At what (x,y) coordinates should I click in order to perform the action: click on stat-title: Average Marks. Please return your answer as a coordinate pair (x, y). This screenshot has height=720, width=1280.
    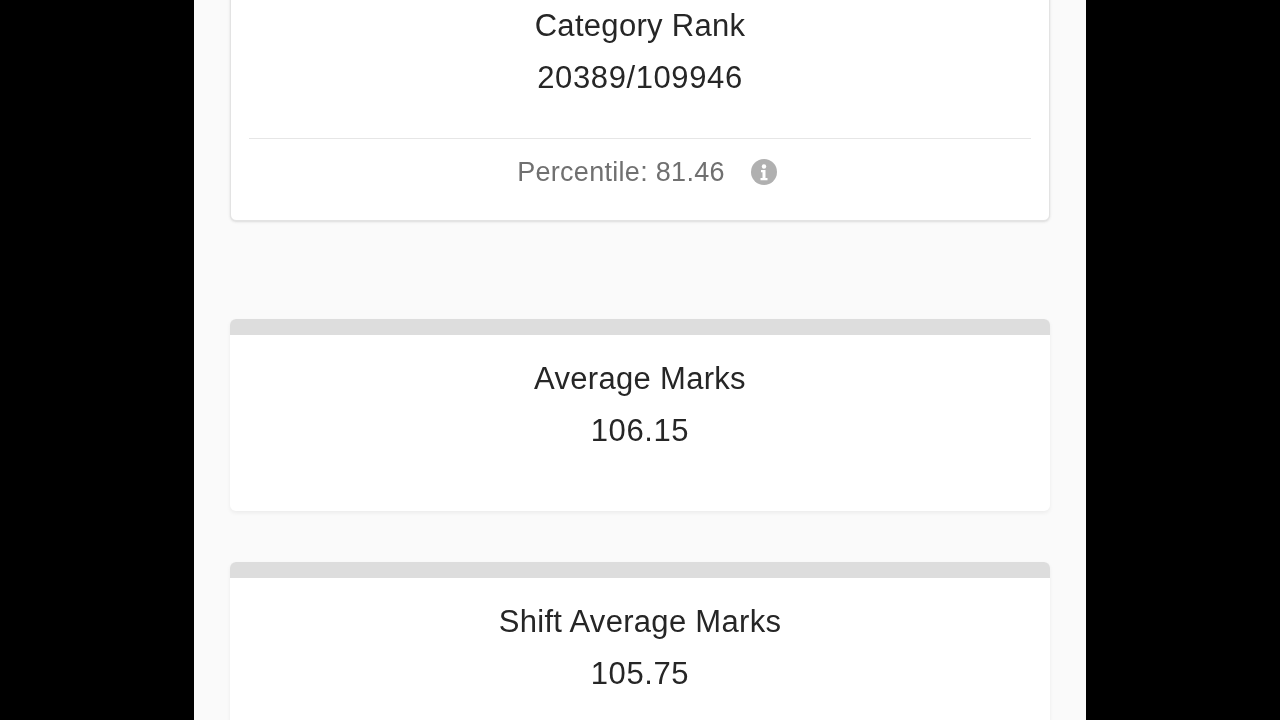
    Looking at the image, I should click on (640, 379).